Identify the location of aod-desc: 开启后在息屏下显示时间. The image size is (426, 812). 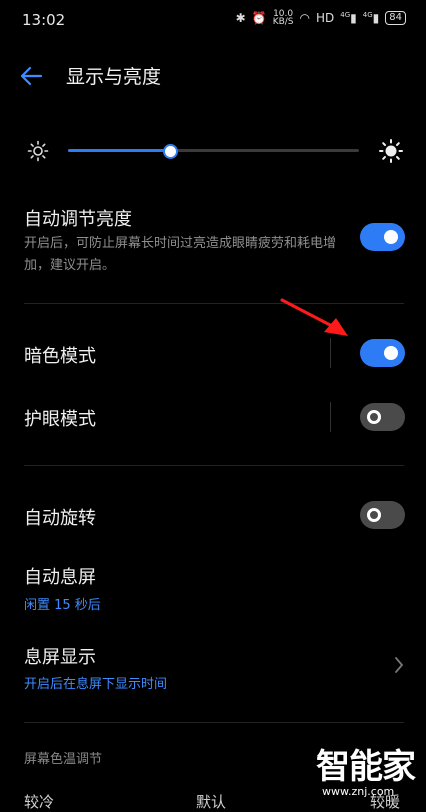
(96, 684).